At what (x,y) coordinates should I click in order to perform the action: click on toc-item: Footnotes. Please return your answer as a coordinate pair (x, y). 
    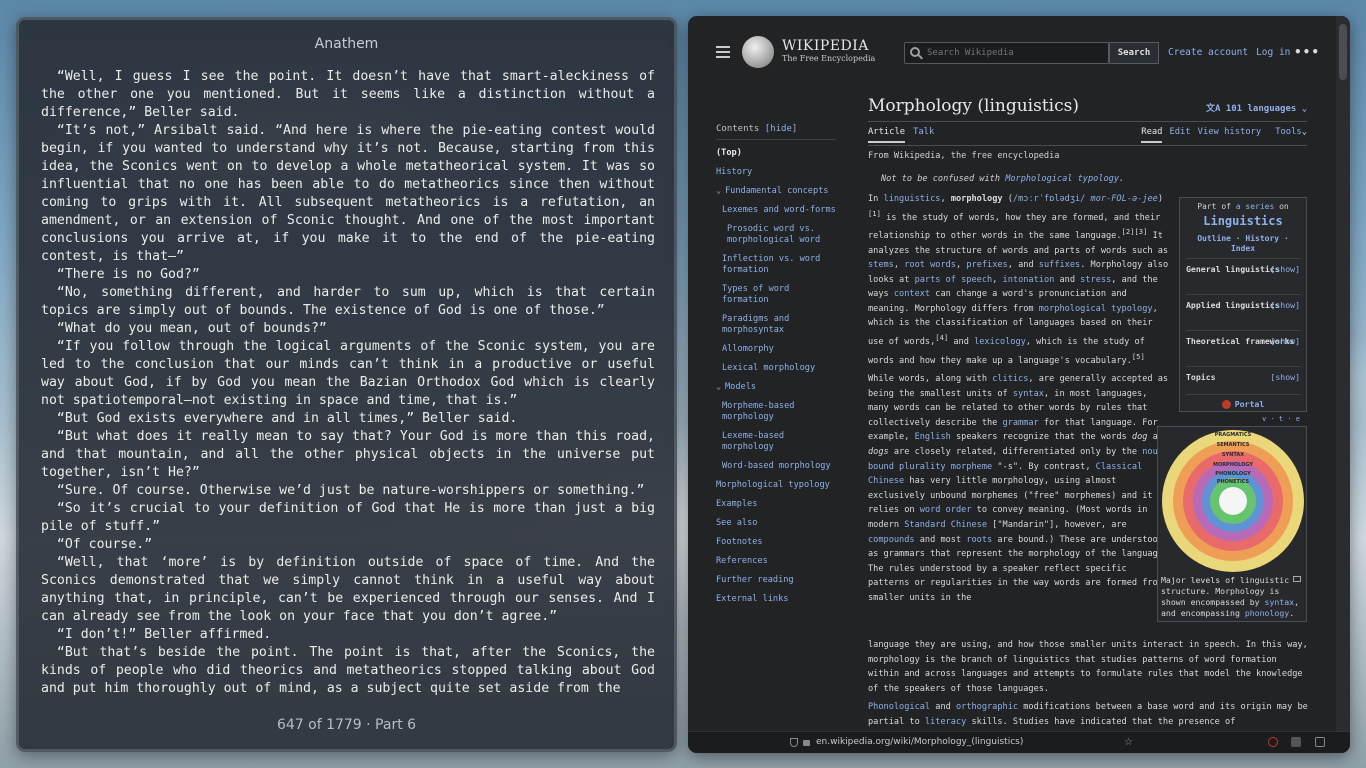
    Looking at the image, I should click on (776, 542).